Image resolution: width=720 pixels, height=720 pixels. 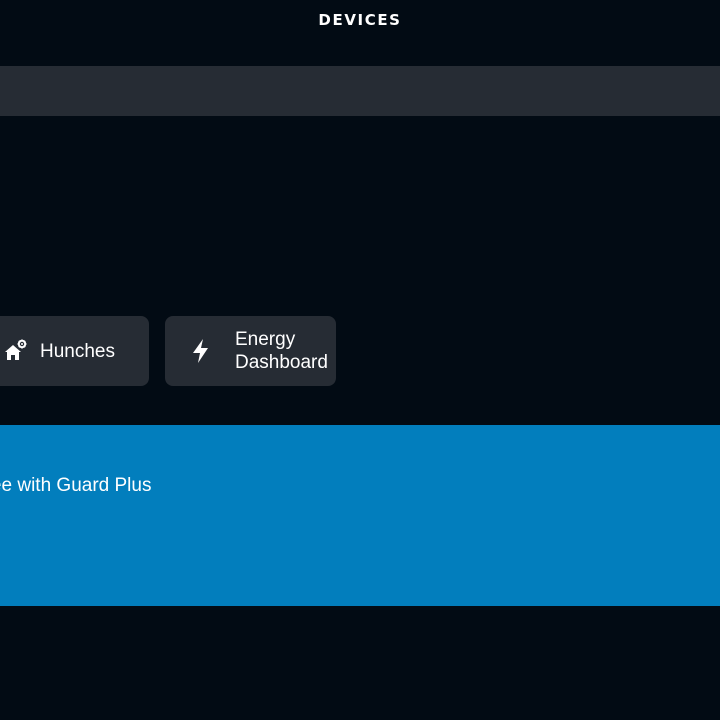 I want to click on search-bar, so click(x=360, y=91).